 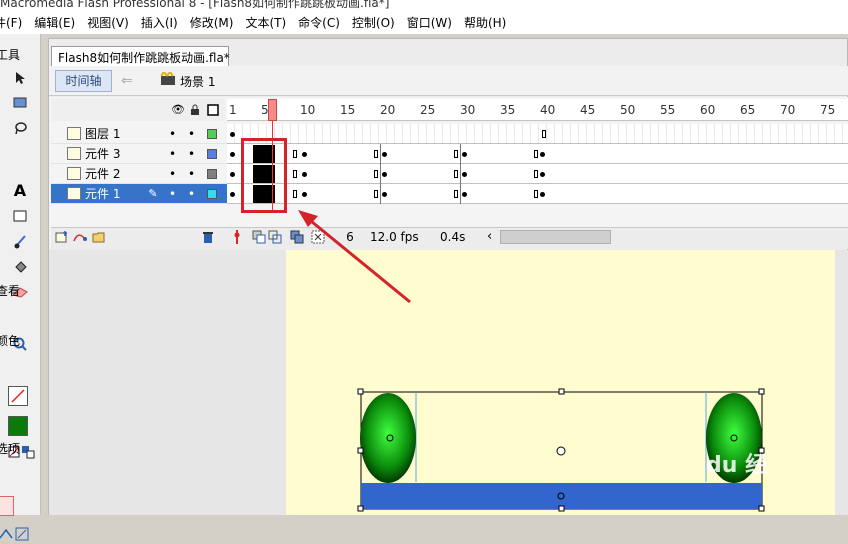 I want to click on insert-folder-icon, so click(x=99, y=238).